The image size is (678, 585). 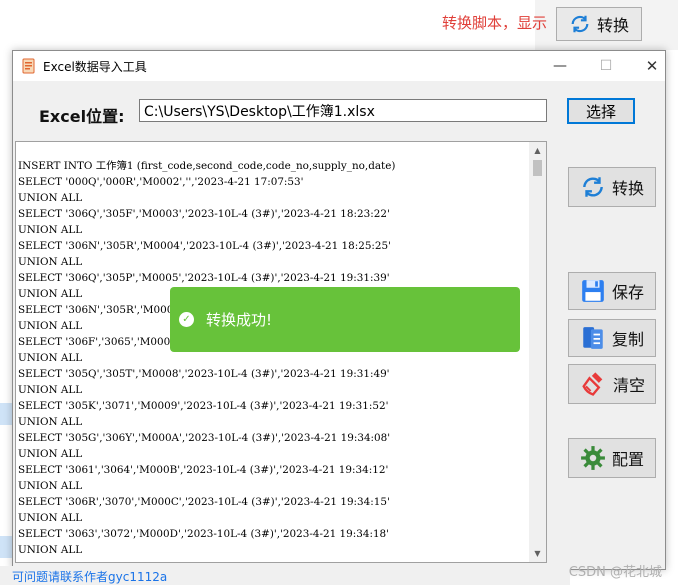 I want to click on title-bar: Excel数据导入工具 — ☐ ✕, so click(x=339, y=66).